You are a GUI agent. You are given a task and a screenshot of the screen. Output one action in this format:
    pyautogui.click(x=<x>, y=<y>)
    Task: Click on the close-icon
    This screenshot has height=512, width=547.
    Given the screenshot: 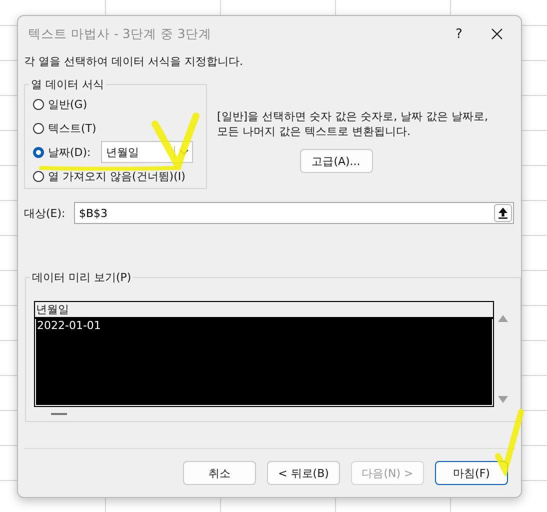 What is the action you would take?
    pyautogui.click(x=497, y=34)
    